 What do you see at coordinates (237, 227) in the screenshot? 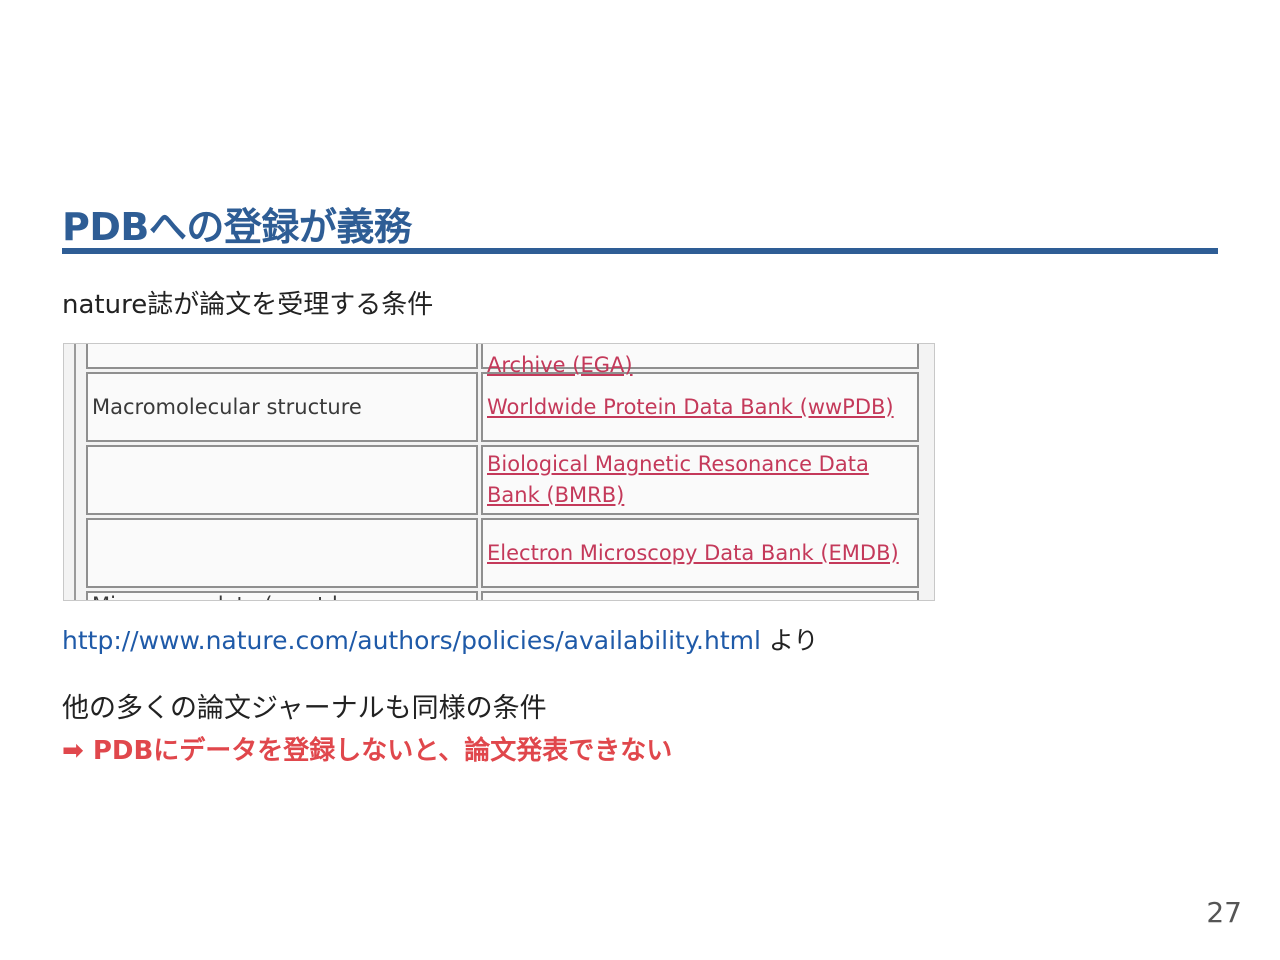
I see `slide-title: PDBへの登録が義務` at bounding box center [237, 227].